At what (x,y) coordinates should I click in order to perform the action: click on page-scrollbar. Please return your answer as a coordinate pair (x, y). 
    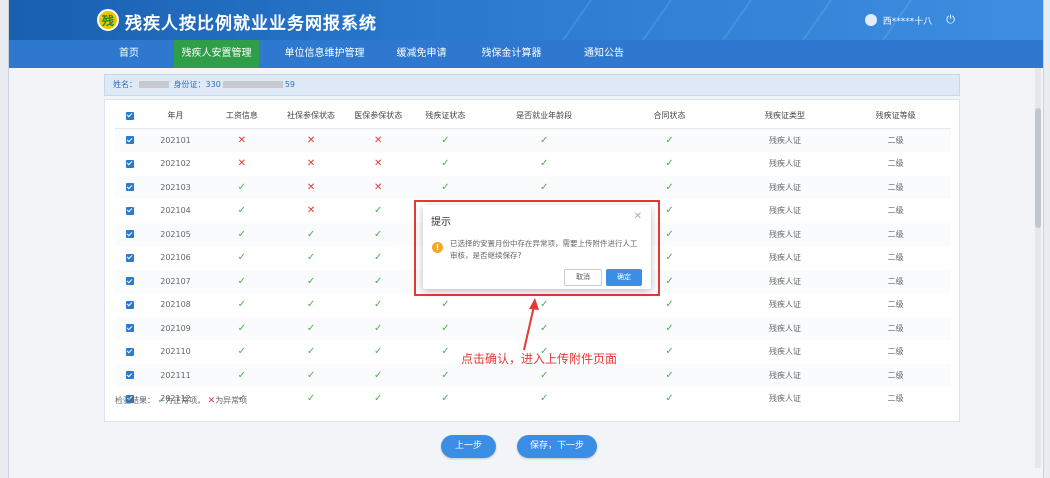
    Looking at the image, I should click on (1038, 268).